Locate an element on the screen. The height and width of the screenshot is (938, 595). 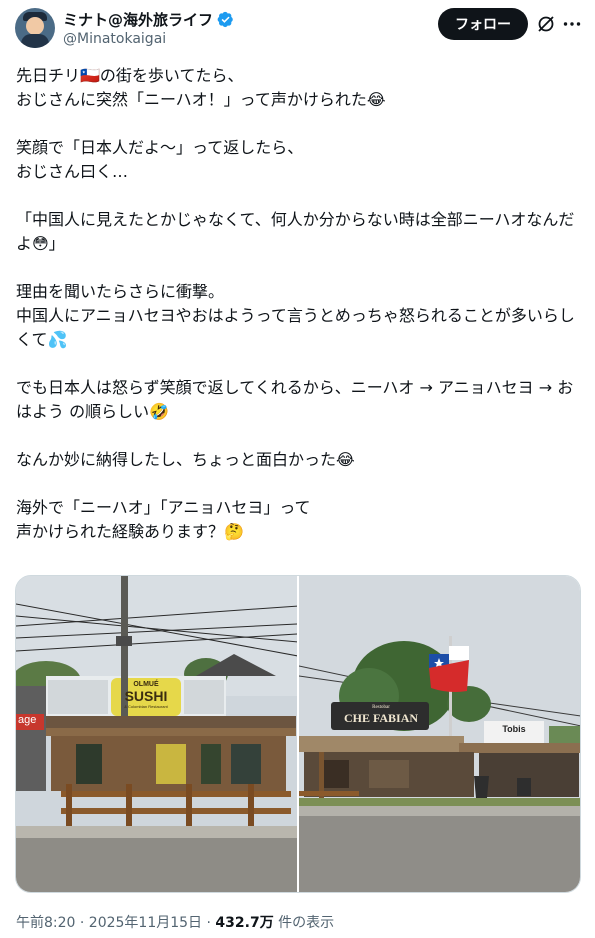
avatar is located at coordinates (35, 28).